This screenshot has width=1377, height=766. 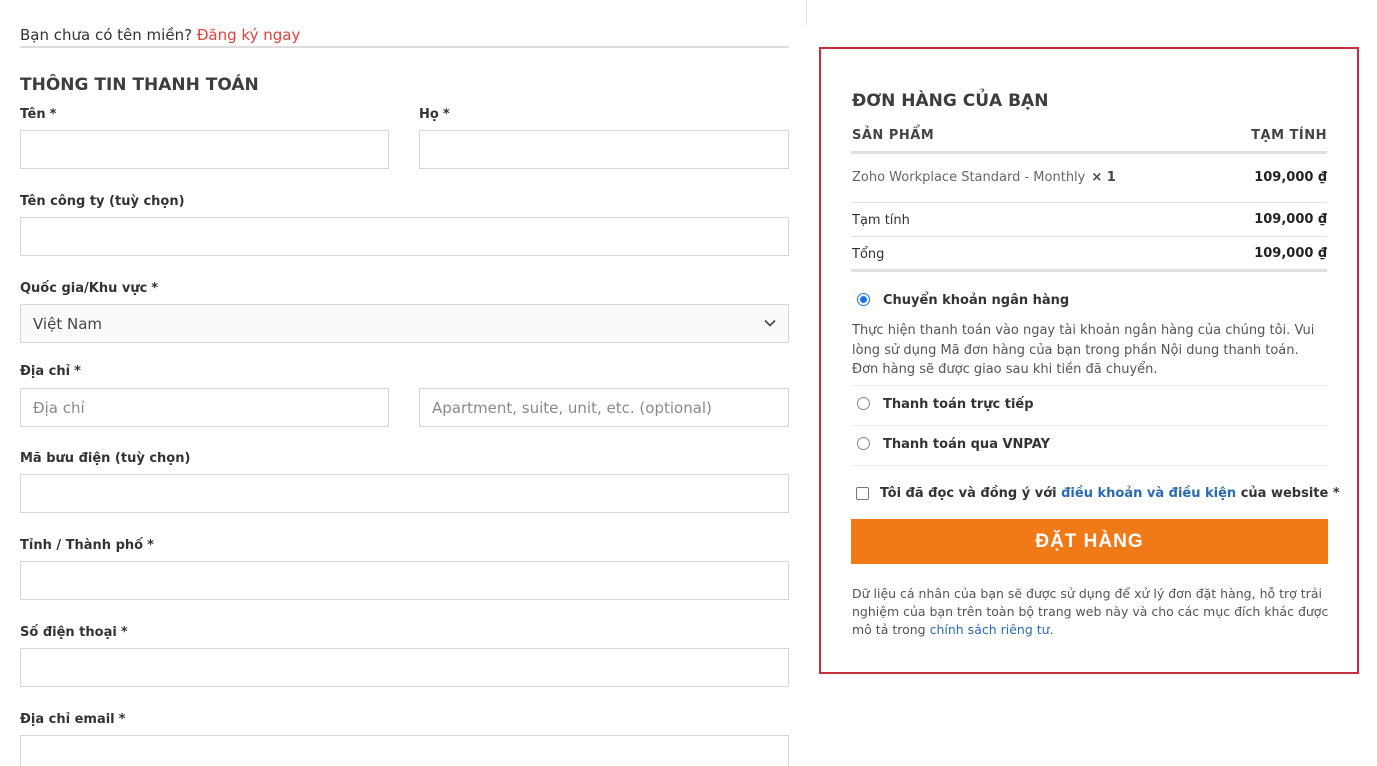 What do you see at coordinates (249, 35) in the screenshot?
I see `register-domain-link: Đăng ký ngay` at bounding box center [249, 35].